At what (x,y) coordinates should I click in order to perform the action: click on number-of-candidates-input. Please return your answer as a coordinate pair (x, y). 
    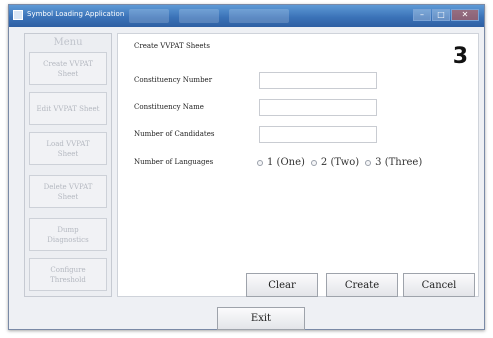
    Looking at the image, I should click on (318, 134).